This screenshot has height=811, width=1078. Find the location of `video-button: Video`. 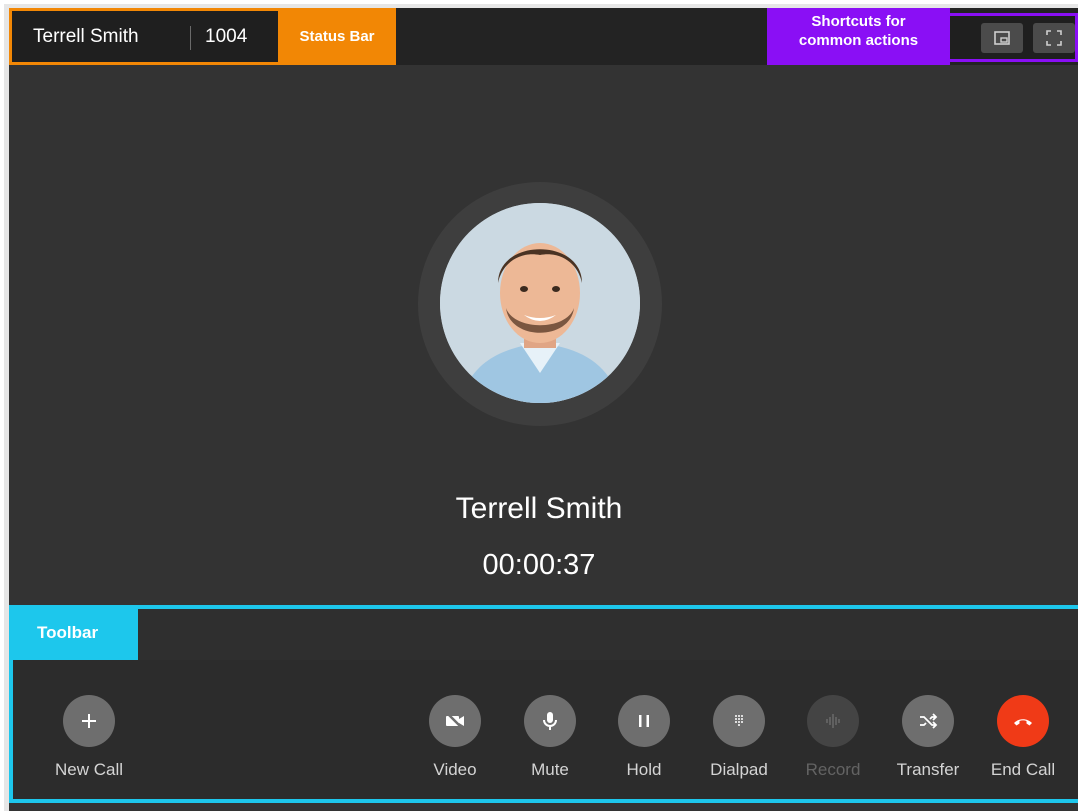

video-button: Video is located at coordinates (455, 737).